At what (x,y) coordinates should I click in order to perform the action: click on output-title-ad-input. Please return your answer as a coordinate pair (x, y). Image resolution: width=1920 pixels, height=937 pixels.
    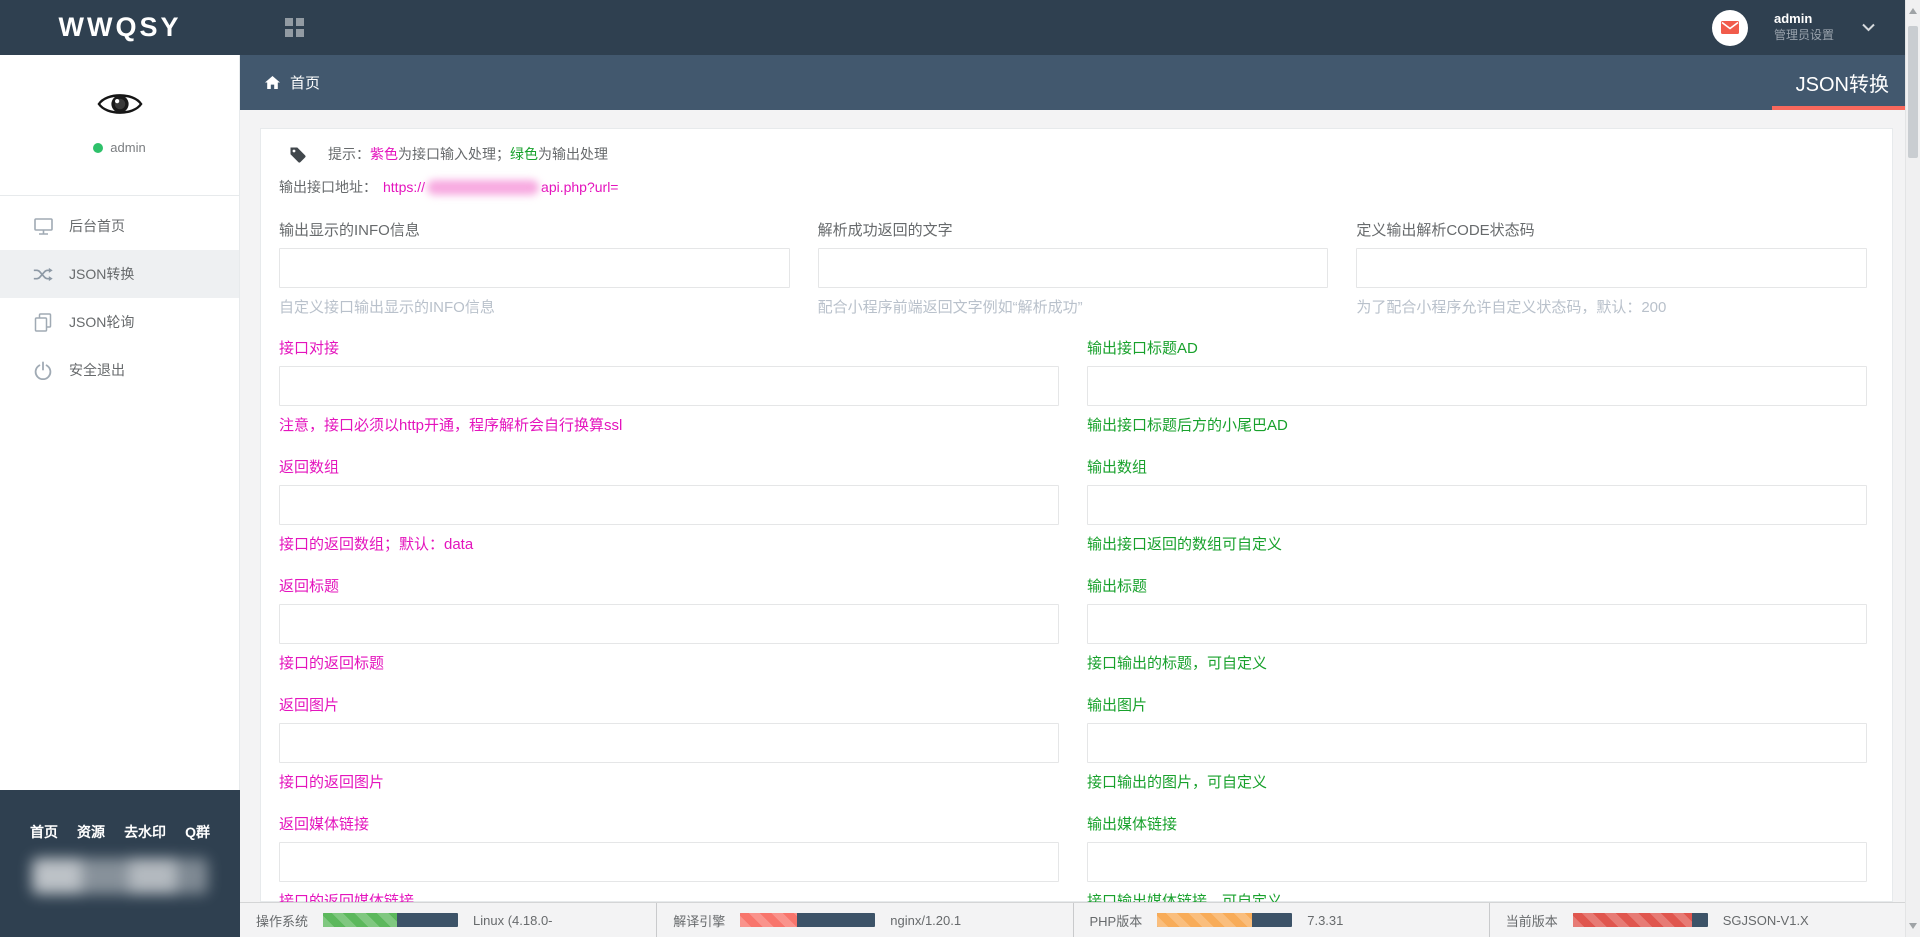
    Looking at the image, I should click on (1477, 386).